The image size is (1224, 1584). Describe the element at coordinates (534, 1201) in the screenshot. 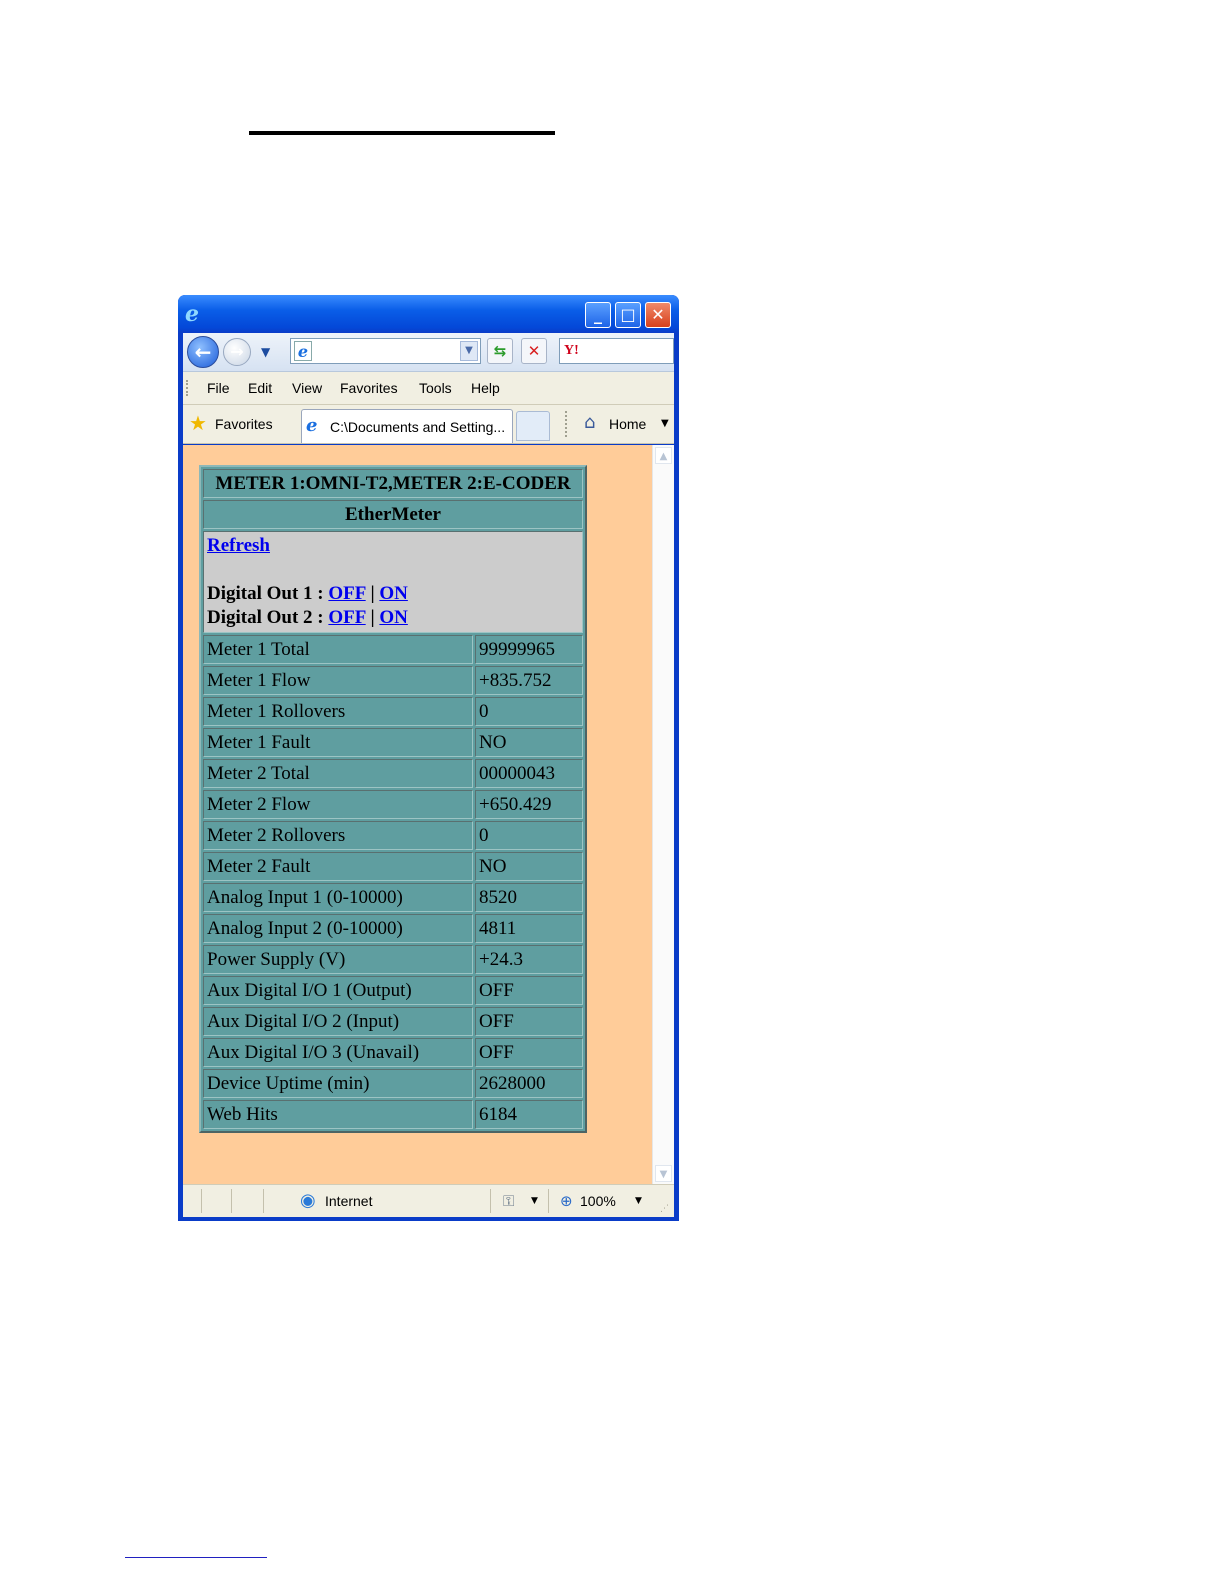

I see `protected-mode-dropdown: ▼` at that location.